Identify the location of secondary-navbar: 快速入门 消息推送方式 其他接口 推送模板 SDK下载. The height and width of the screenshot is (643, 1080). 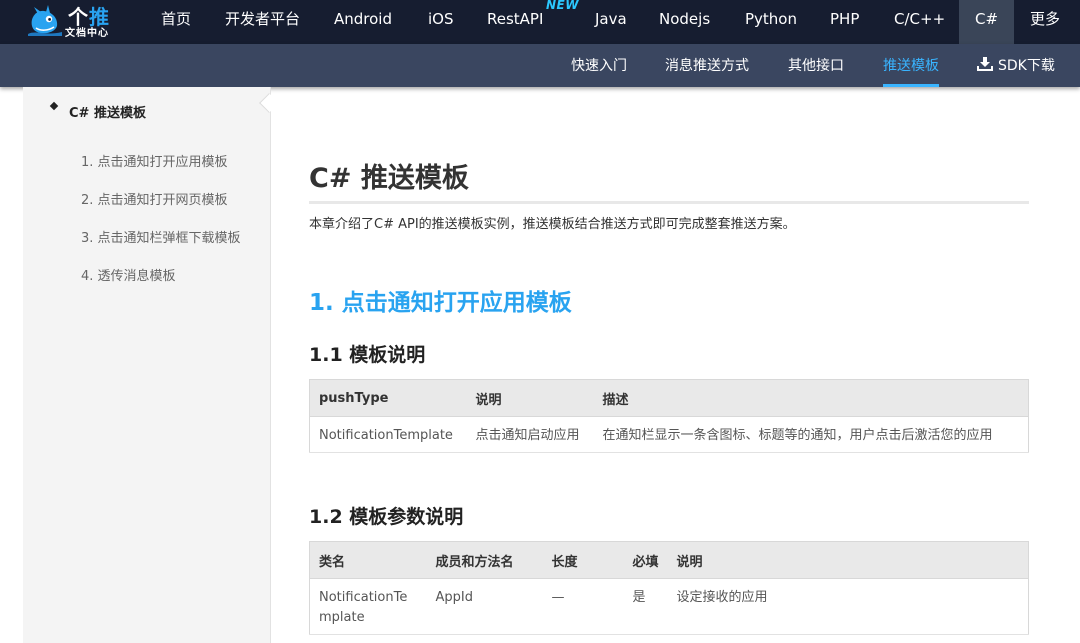
(540, 65).